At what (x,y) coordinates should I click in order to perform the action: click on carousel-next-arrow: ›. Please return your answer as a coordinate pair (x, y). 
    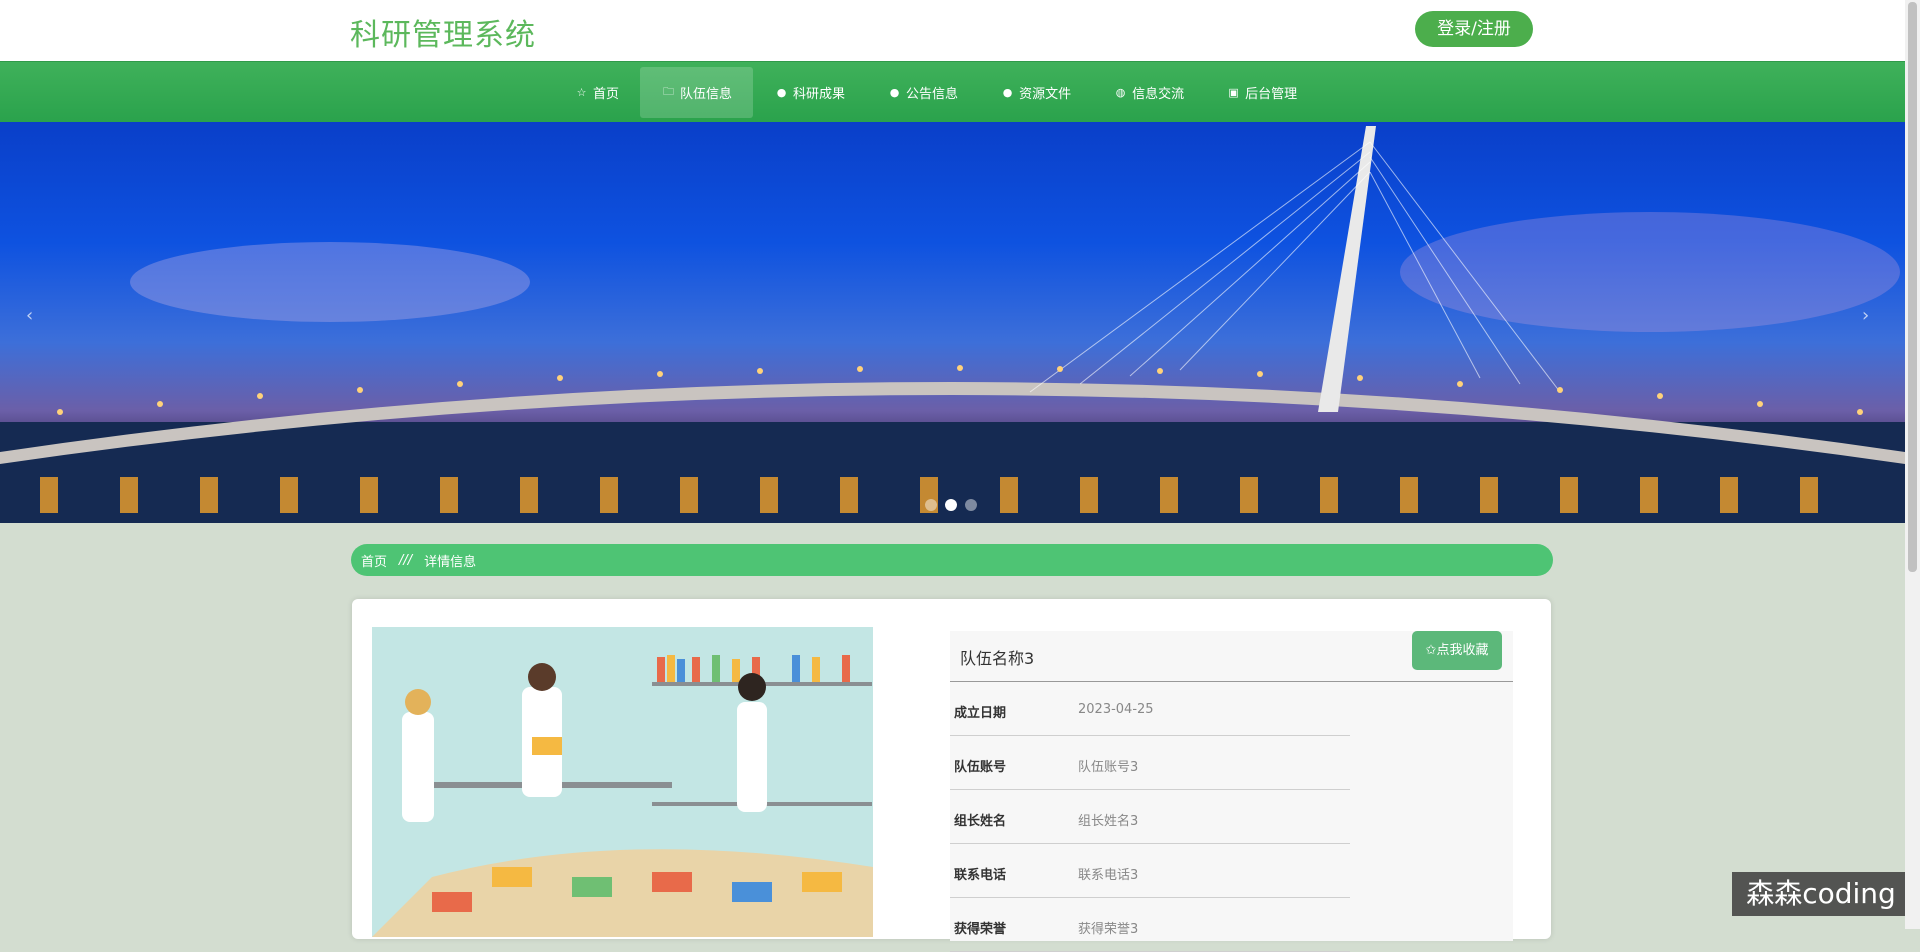
    Looking at the image, I should click on (1865, 315).